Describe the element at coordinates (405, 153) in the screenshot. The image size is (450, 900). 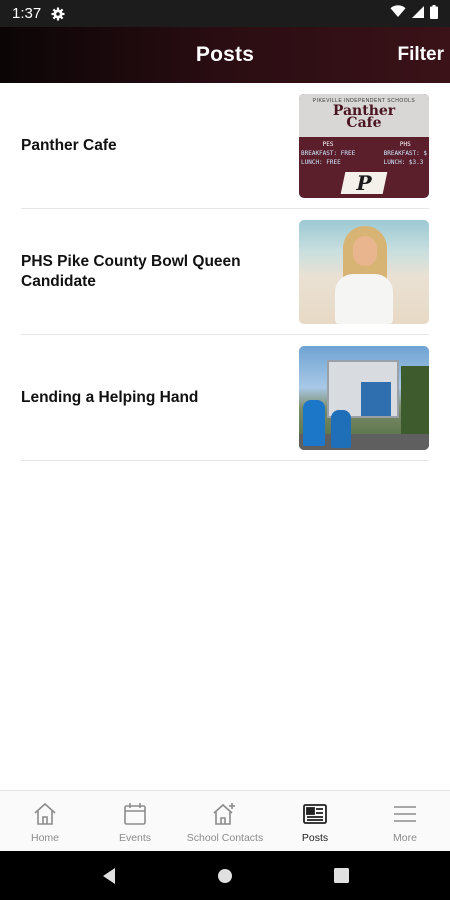
I see `thumbnail-phs-prices: PHS BREAKFAST: $ LUNCH: $3.3` at that location.